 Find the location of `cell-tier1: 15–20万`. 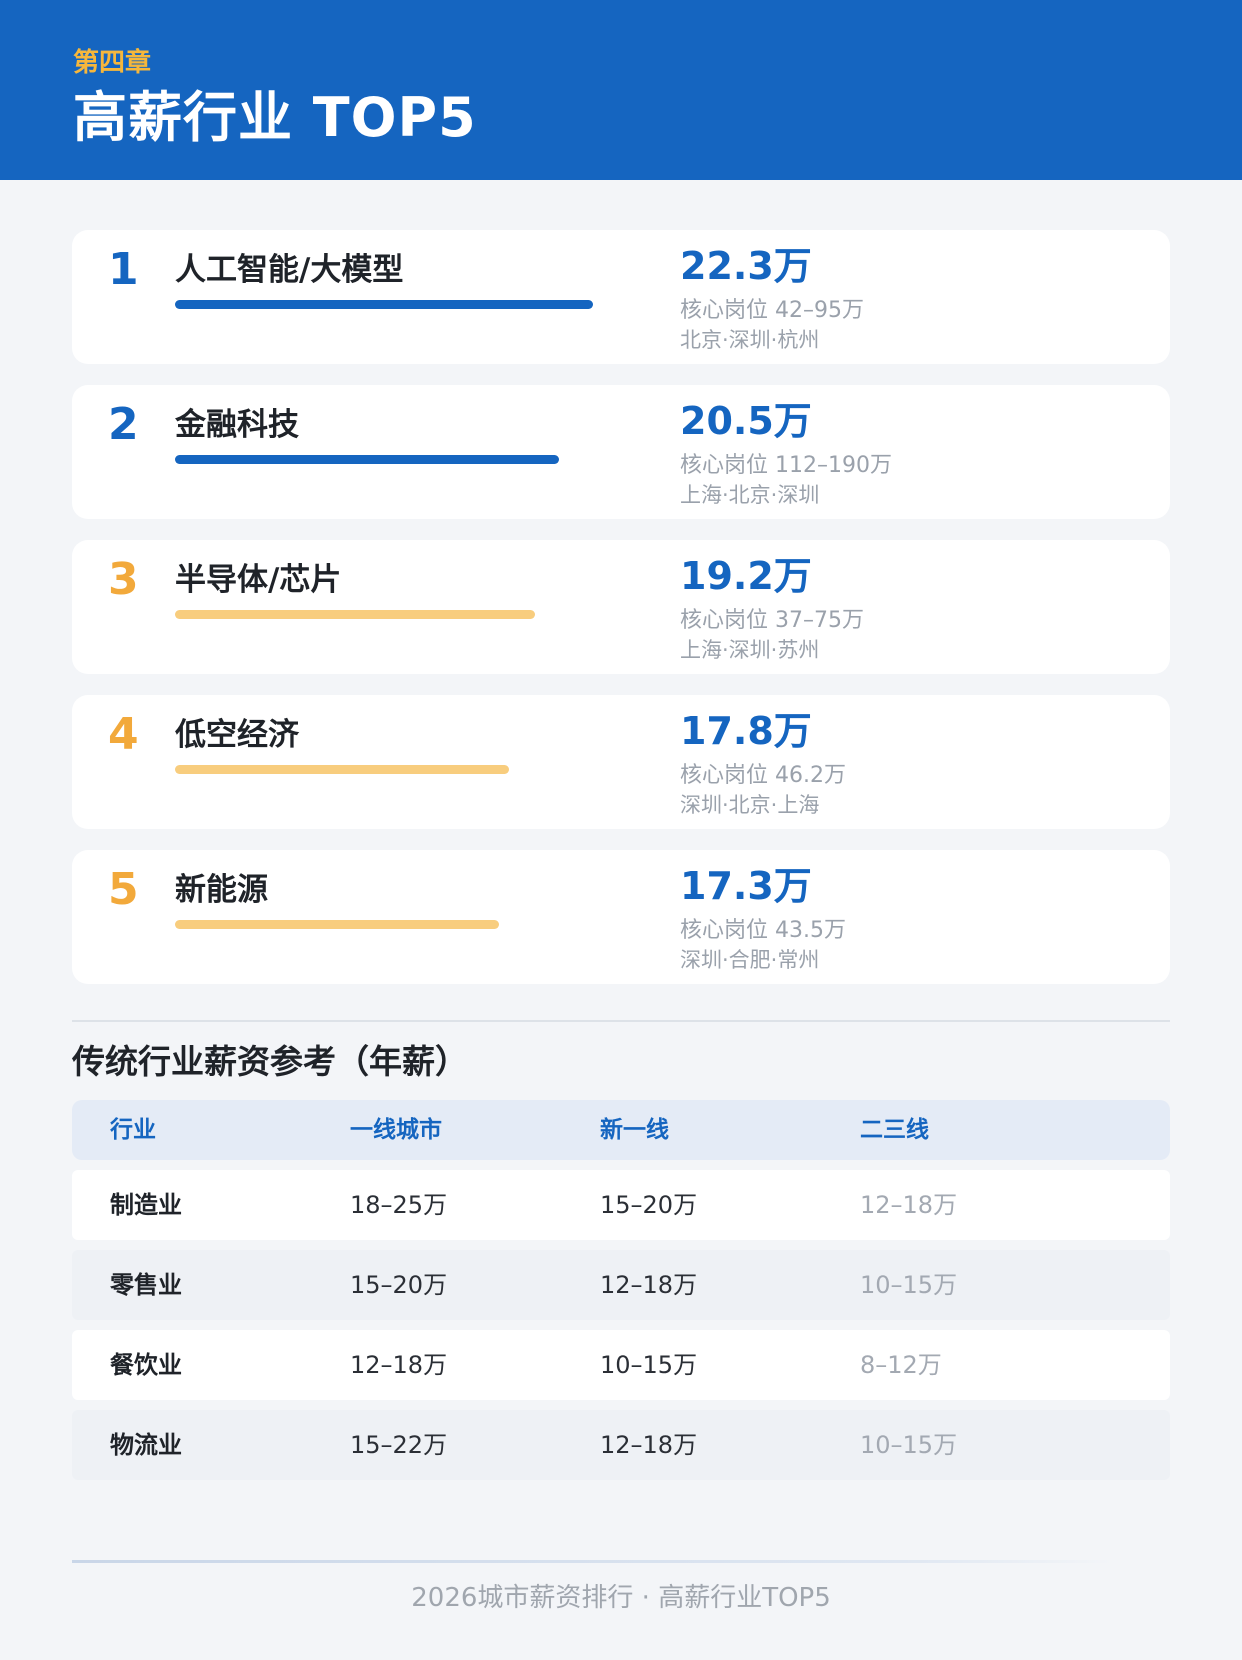

cell-tier1: 15–20万 is located at coordinates (399, 1285).